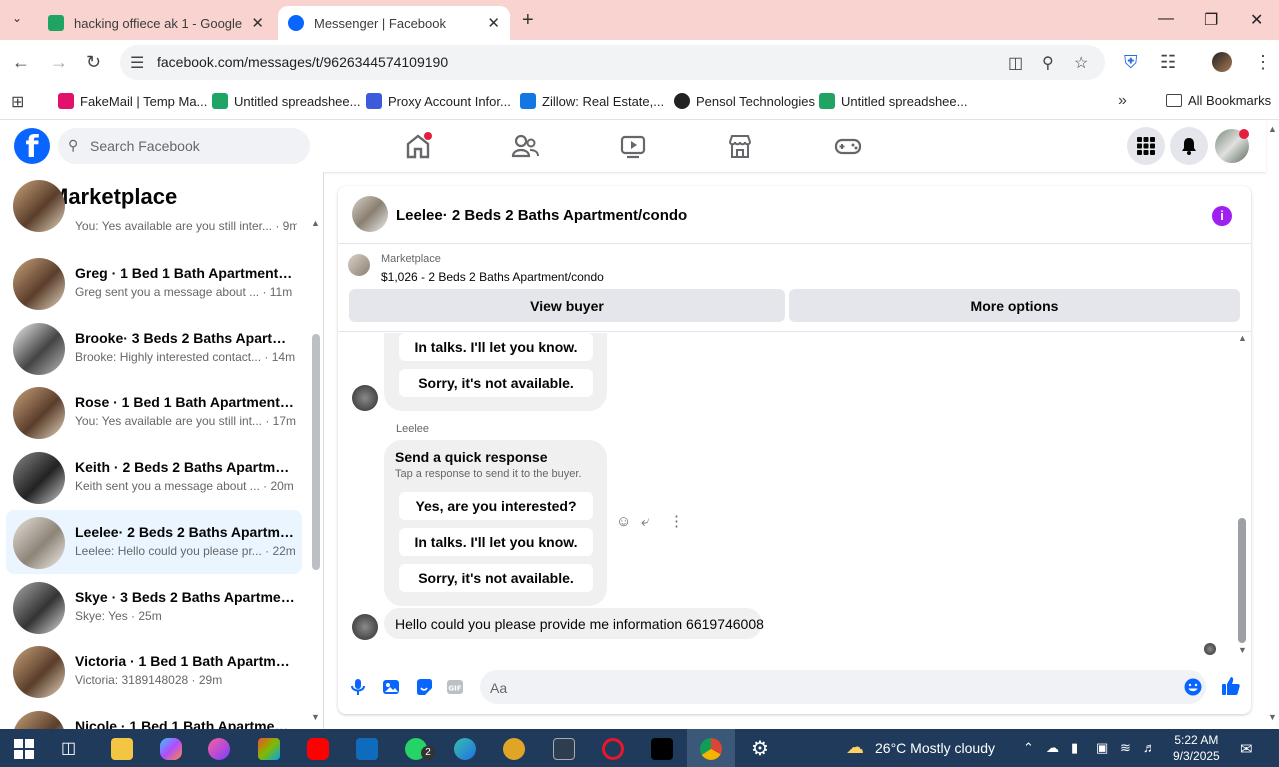 The height and width of the screenshot is (767, 1279). Describe the element at coordinates (1189, 146) in the screenshot. I see `notifications-button` at that location.